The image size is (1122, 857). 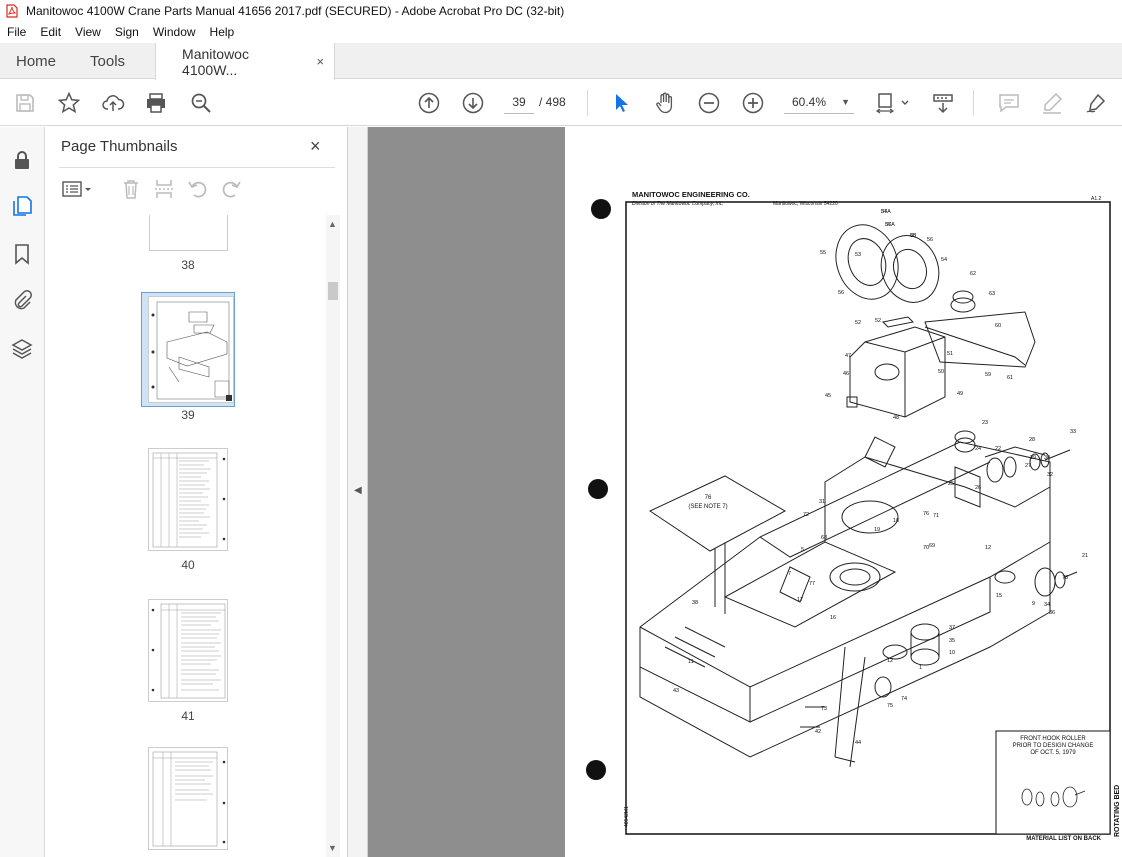 I want to click on tab-bar: Home Tools Manitowoc 4100W... ×, so click(x=561, y=61).